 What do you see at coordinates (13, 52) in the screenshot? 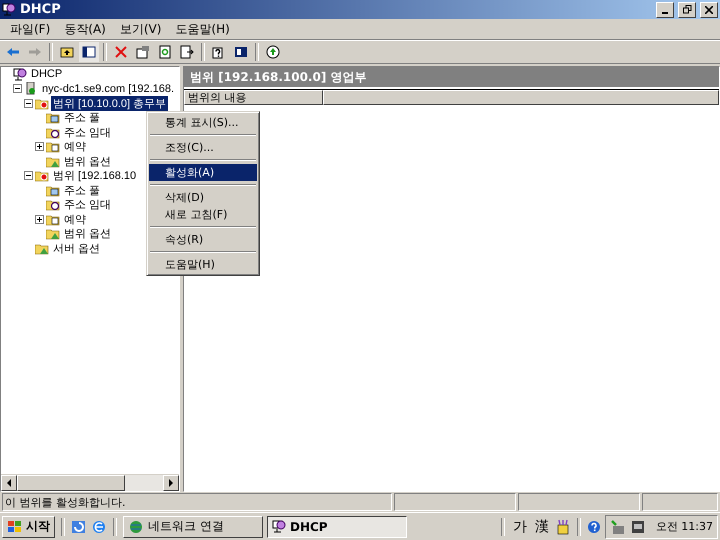
I see `back-arrow-icon` at bounding box center [13, 52].